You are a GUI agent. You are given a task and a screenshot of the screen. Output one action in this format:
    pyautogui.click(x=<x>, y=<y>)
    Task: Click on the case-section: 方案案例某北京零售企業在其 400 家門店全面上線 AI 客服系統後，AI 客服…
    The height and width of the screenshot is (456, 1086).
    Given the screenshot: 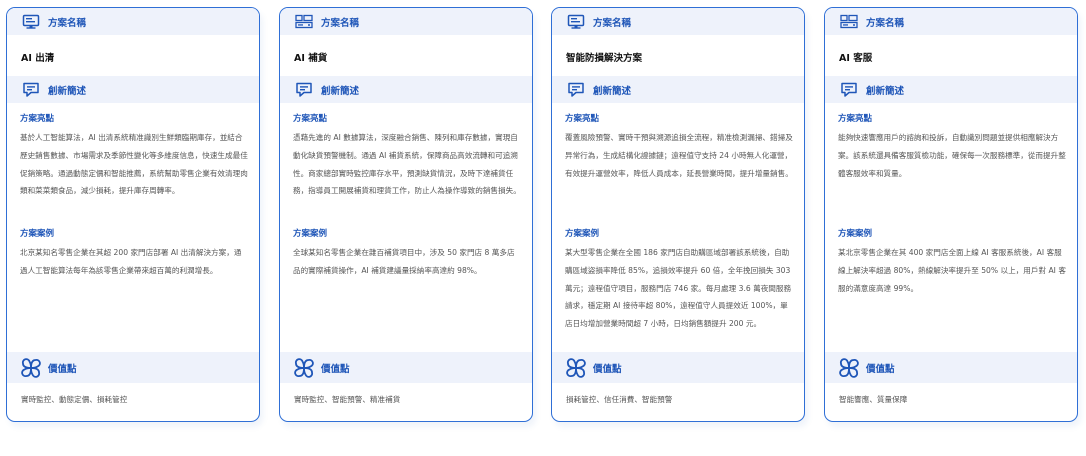 What is the action you would take?
    pyautogui.click(x=952, y=262)
    